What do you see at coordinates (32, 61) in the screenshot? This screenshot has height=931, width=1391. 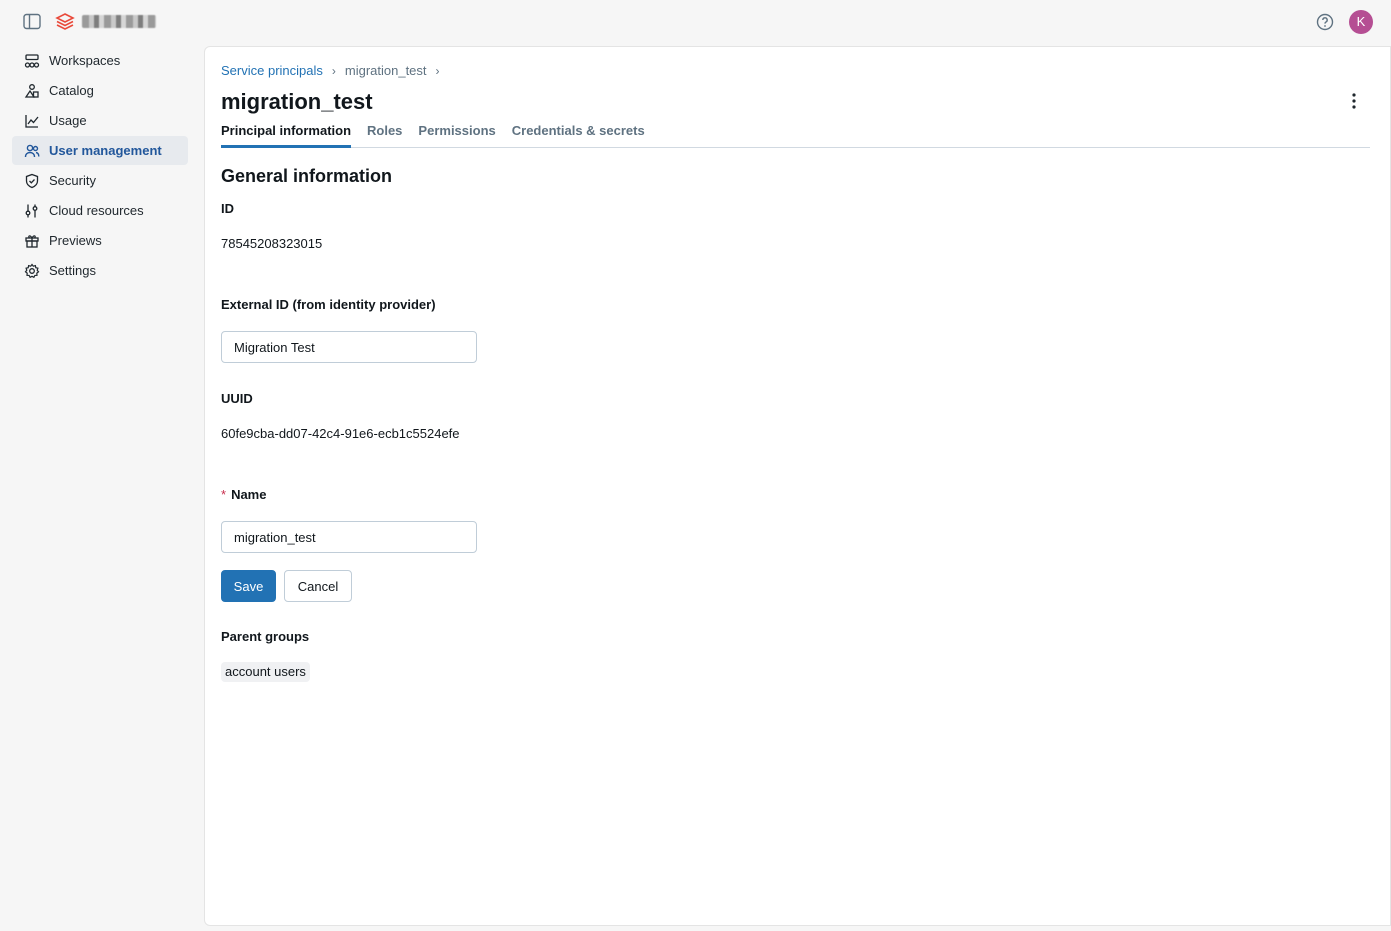 I see `workspaces-icon` at bounding box center [32, 61].